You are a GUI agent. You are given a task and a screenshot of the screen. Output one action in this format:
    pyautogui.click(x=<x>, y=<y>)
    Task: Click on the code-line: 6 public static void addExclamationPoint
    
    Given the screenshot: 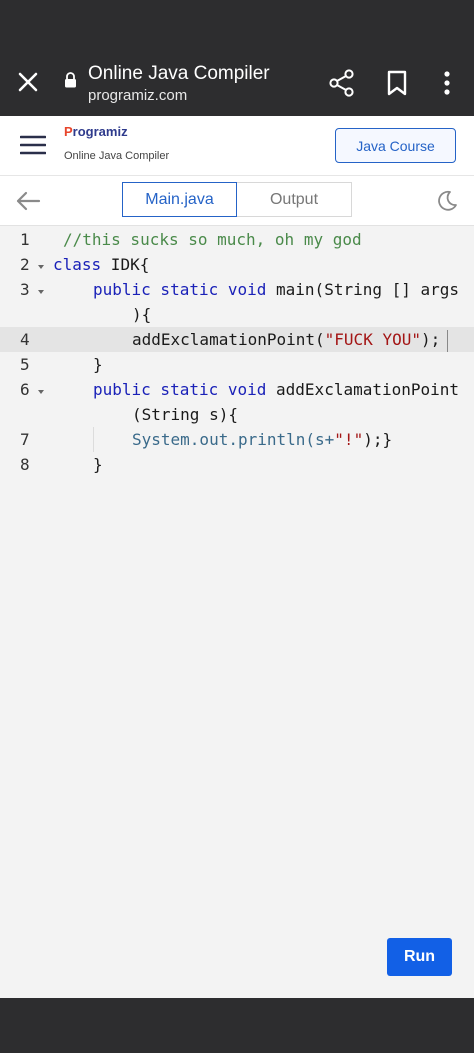 What is the action you would take?
    pyautogui.click(x=237, y=389)
    